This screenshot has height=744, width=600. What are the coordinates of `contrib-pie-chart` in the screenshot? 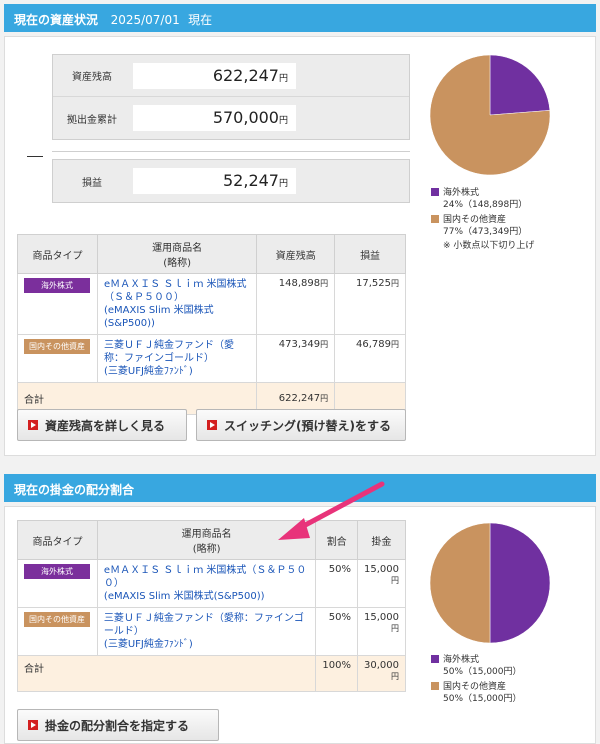 It's located at (490, 583).